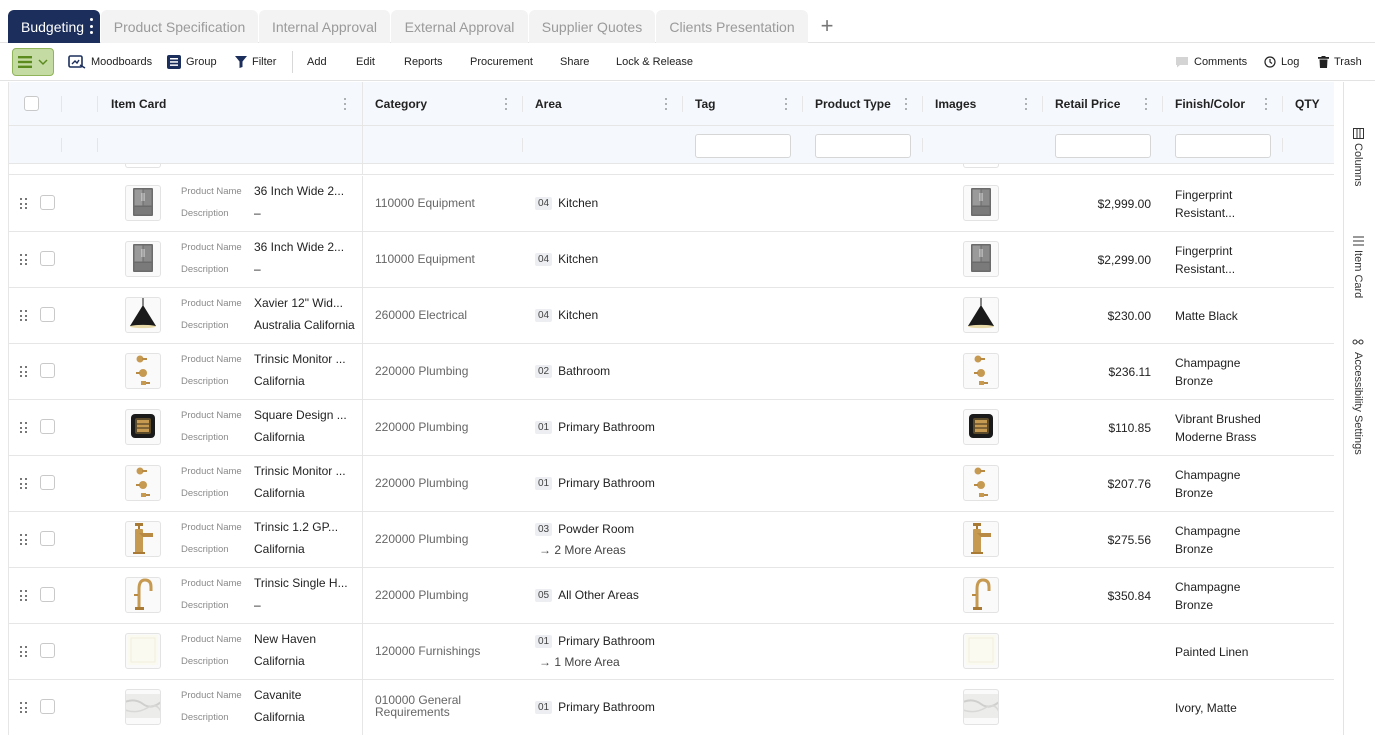 The width and height of the screenshot is (1375, 735). What do you see at coordinates (91, 26) in the screenshot?
I see `tab-kebab-icon` at bounding box center [91, 26].